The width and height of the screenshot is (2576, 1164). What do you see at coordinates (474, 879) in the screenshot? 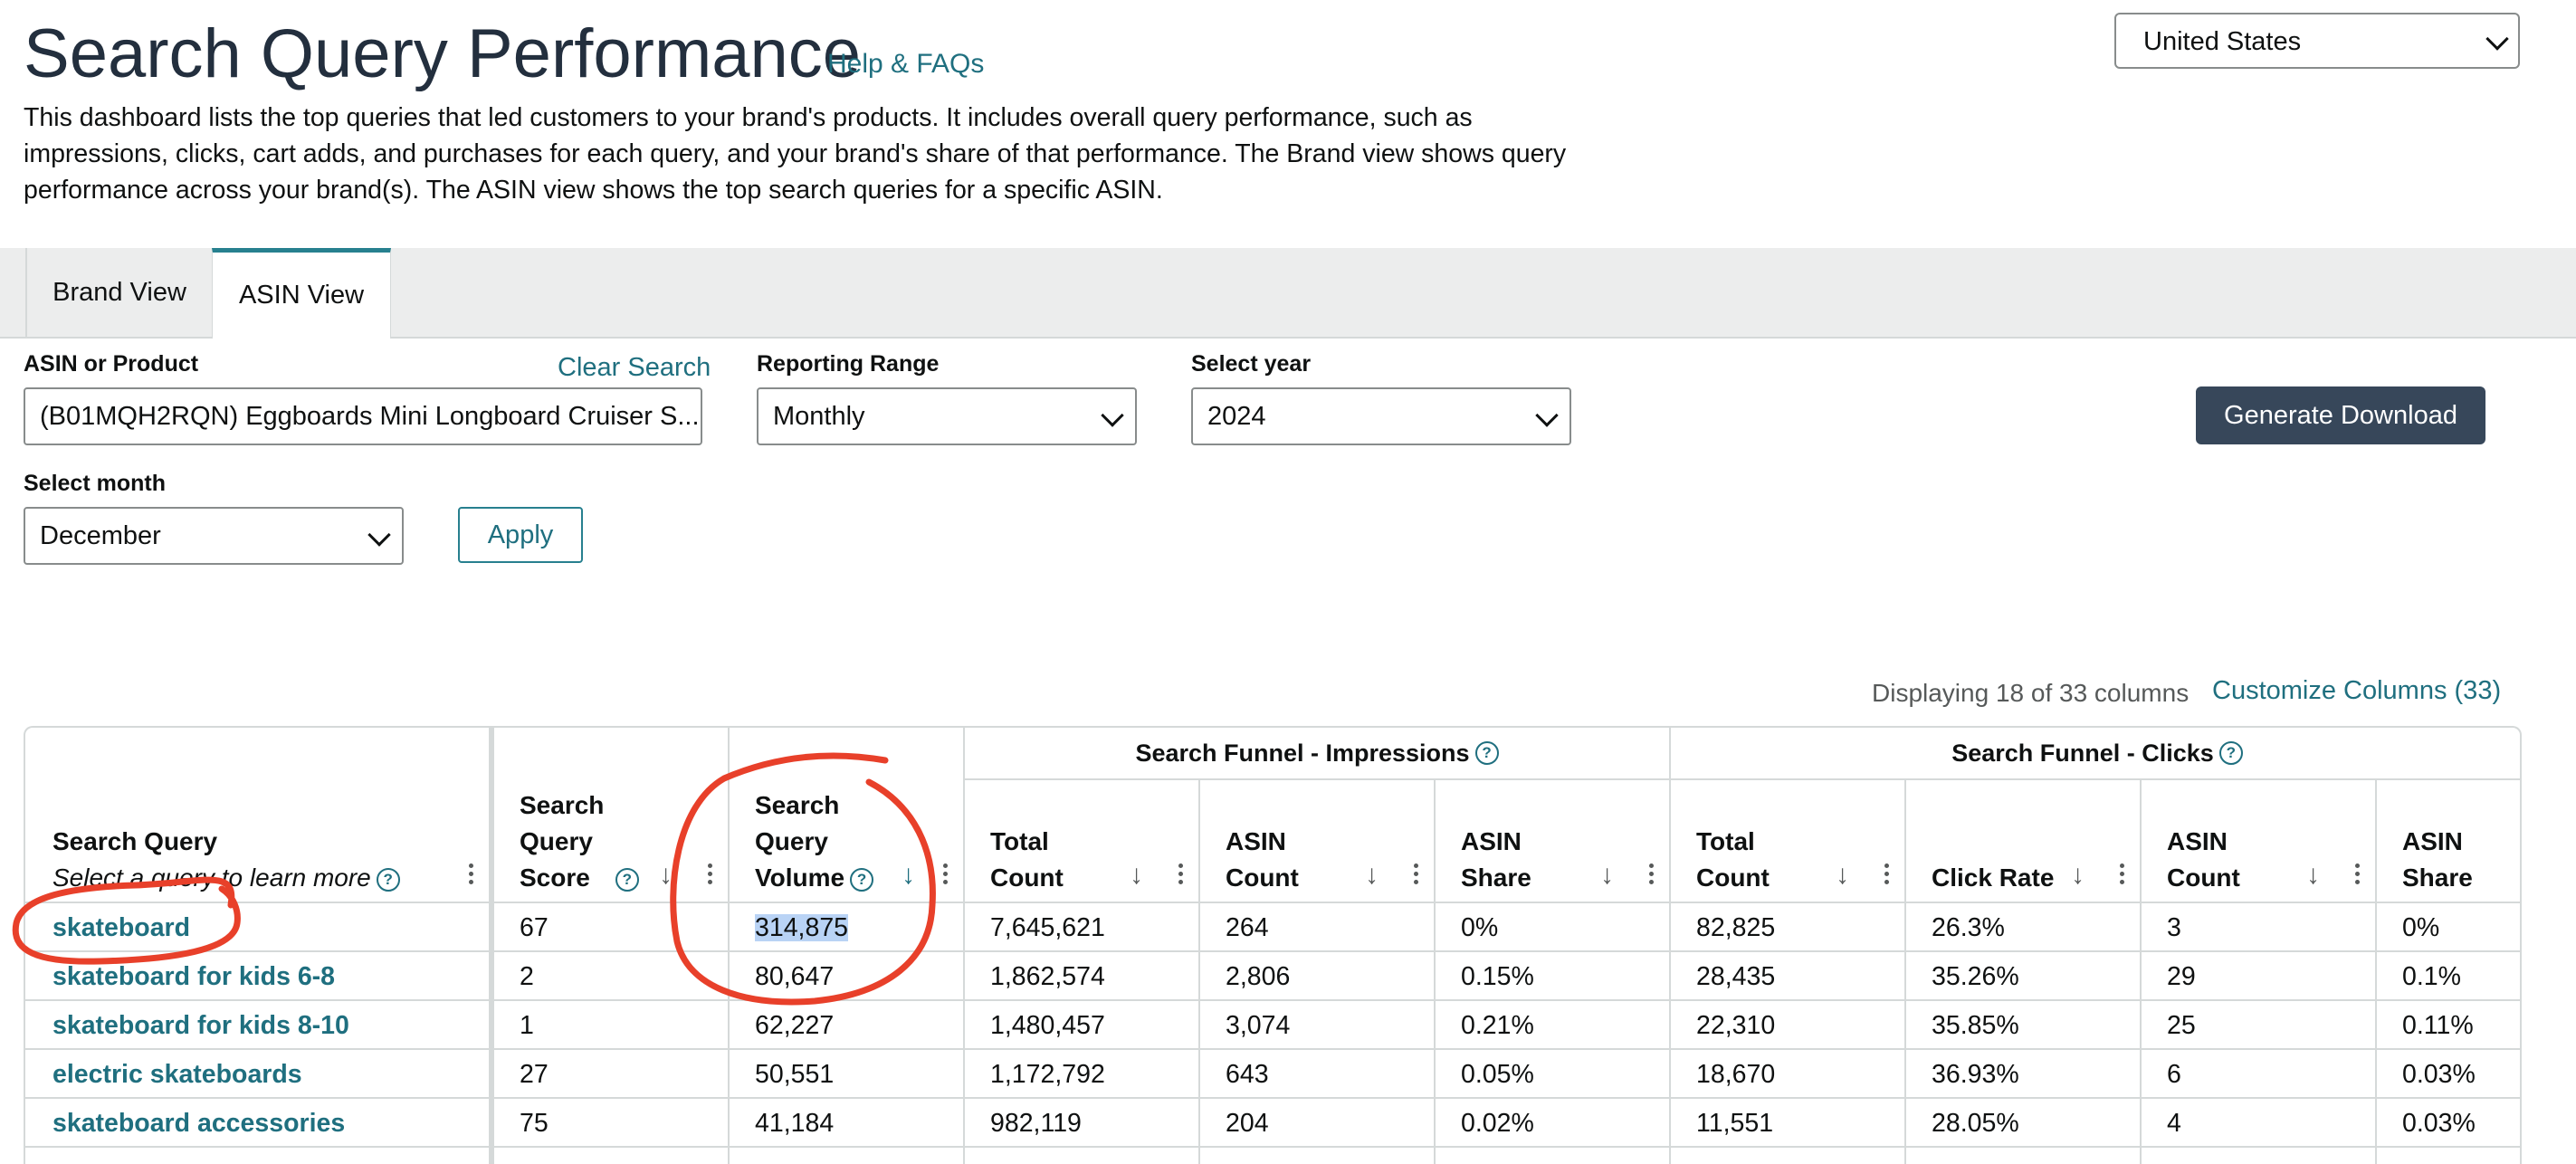
I see `annotation-overlay` at bounding box center [474, 879].